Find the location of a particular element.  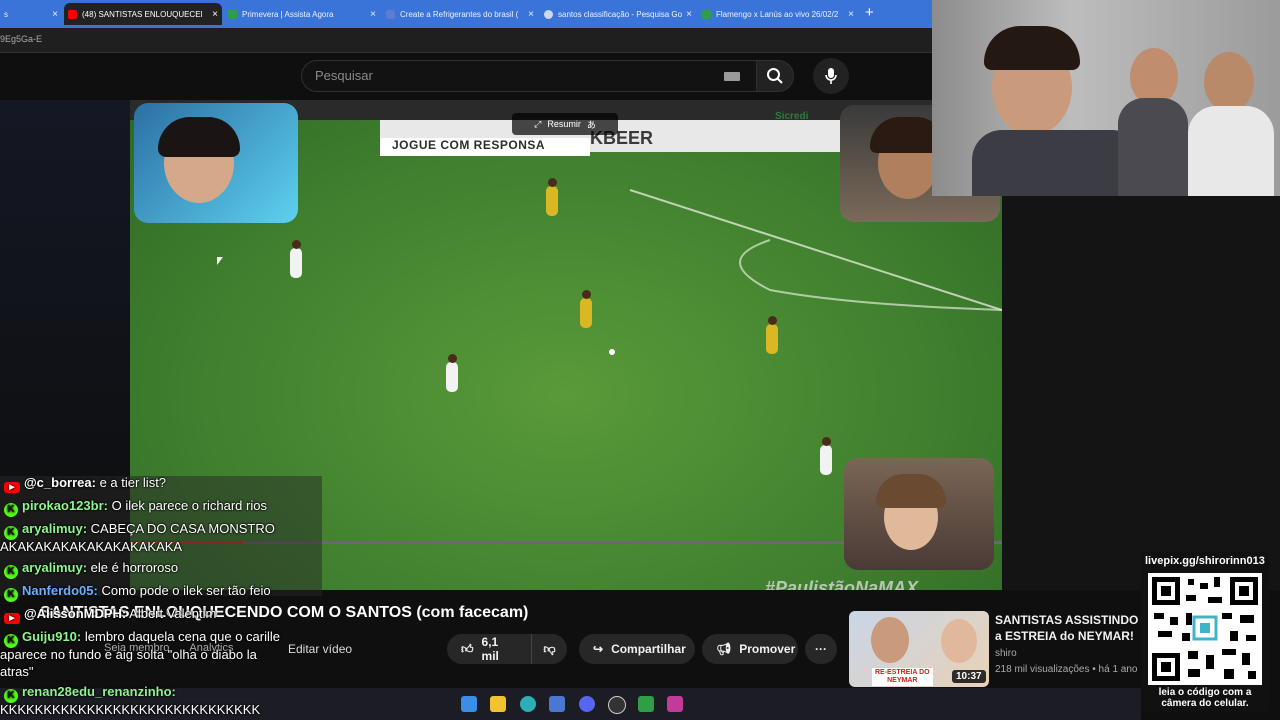

chat-user: aryalimuy: is located at coordinates (55, 528).